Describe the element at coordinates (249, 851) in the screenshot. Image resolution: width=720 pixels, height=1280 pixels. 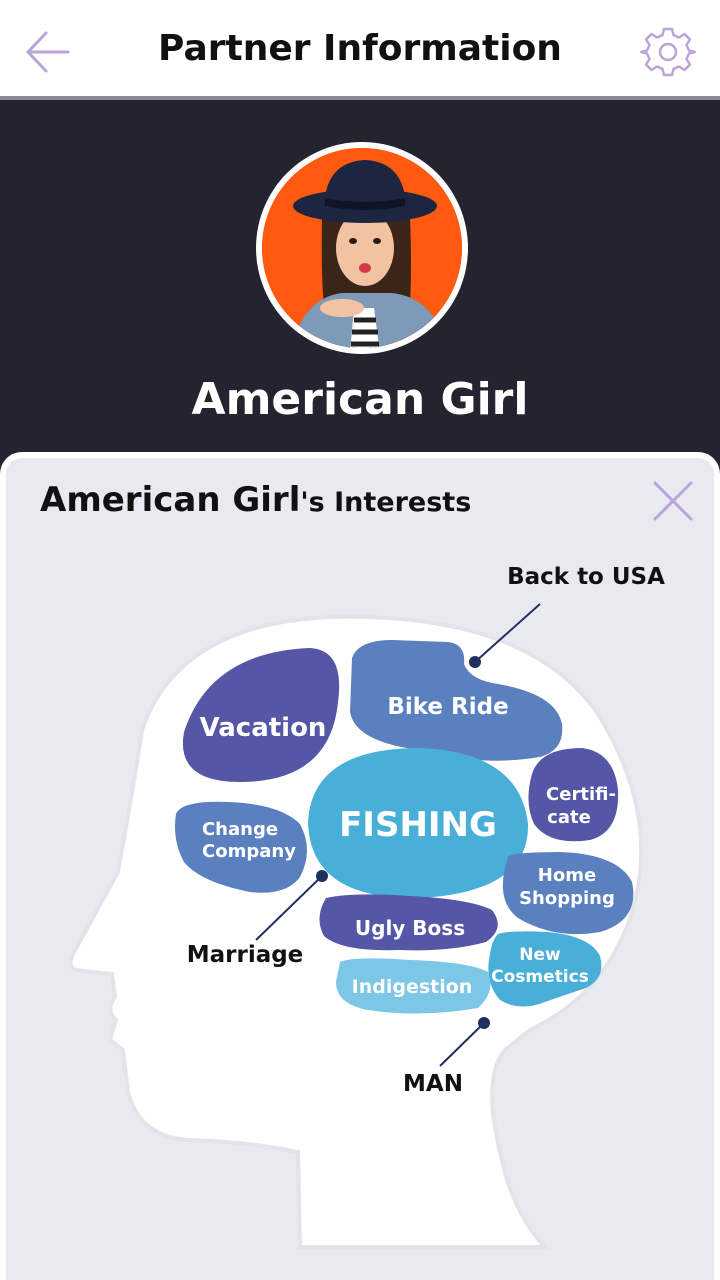
I see `change-company-label-line2: Company` at that location.